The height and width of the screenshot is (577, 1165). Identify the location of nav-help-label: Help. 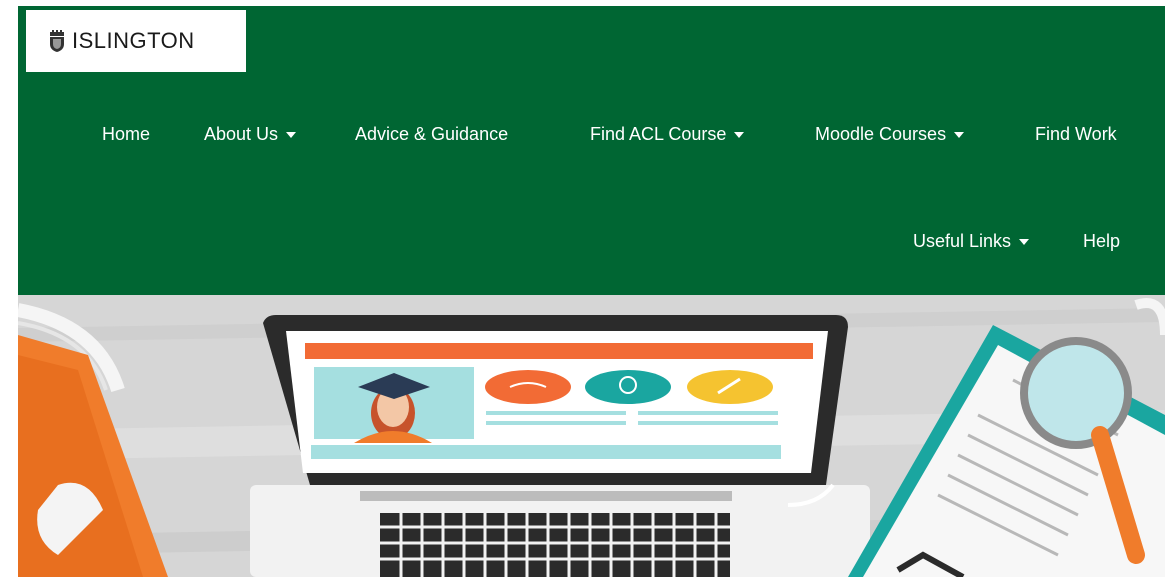
(1102, 241).